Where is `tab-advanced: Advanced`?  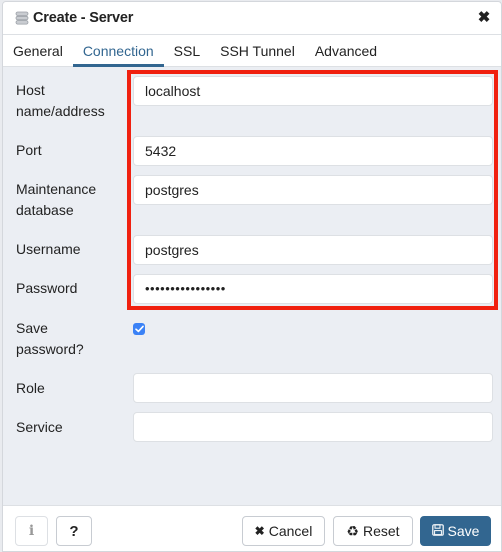
tab-advanced: Advanced is located at coordinates (346, 50).